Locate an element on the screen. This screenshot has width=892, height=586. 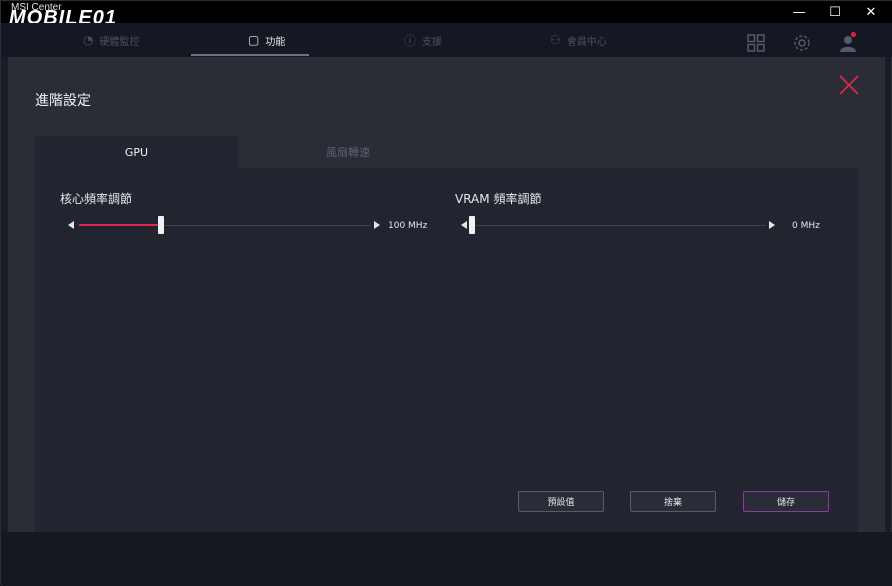
active-tab-underline is located at coordinates (250, 55).